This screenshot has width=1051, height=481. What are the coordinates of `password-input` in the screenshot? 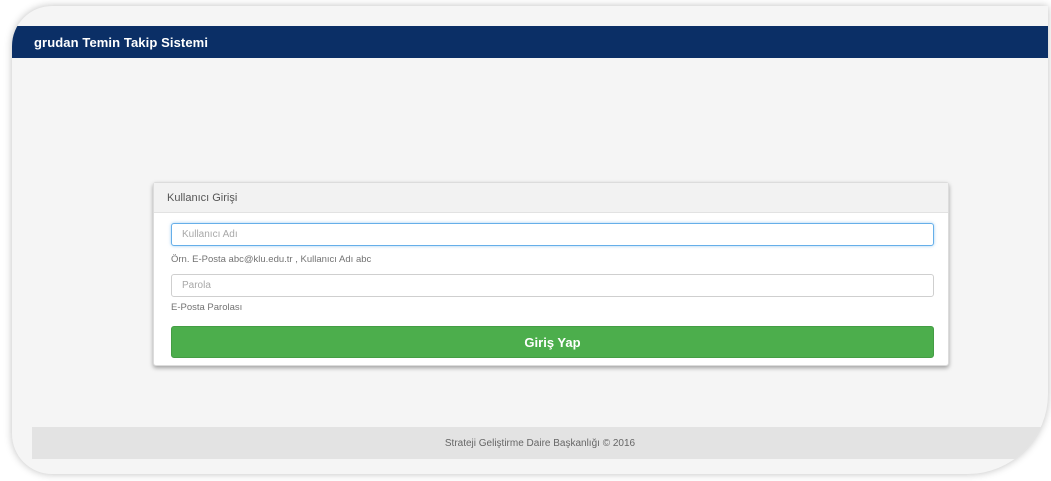 It's located at (552, 285).